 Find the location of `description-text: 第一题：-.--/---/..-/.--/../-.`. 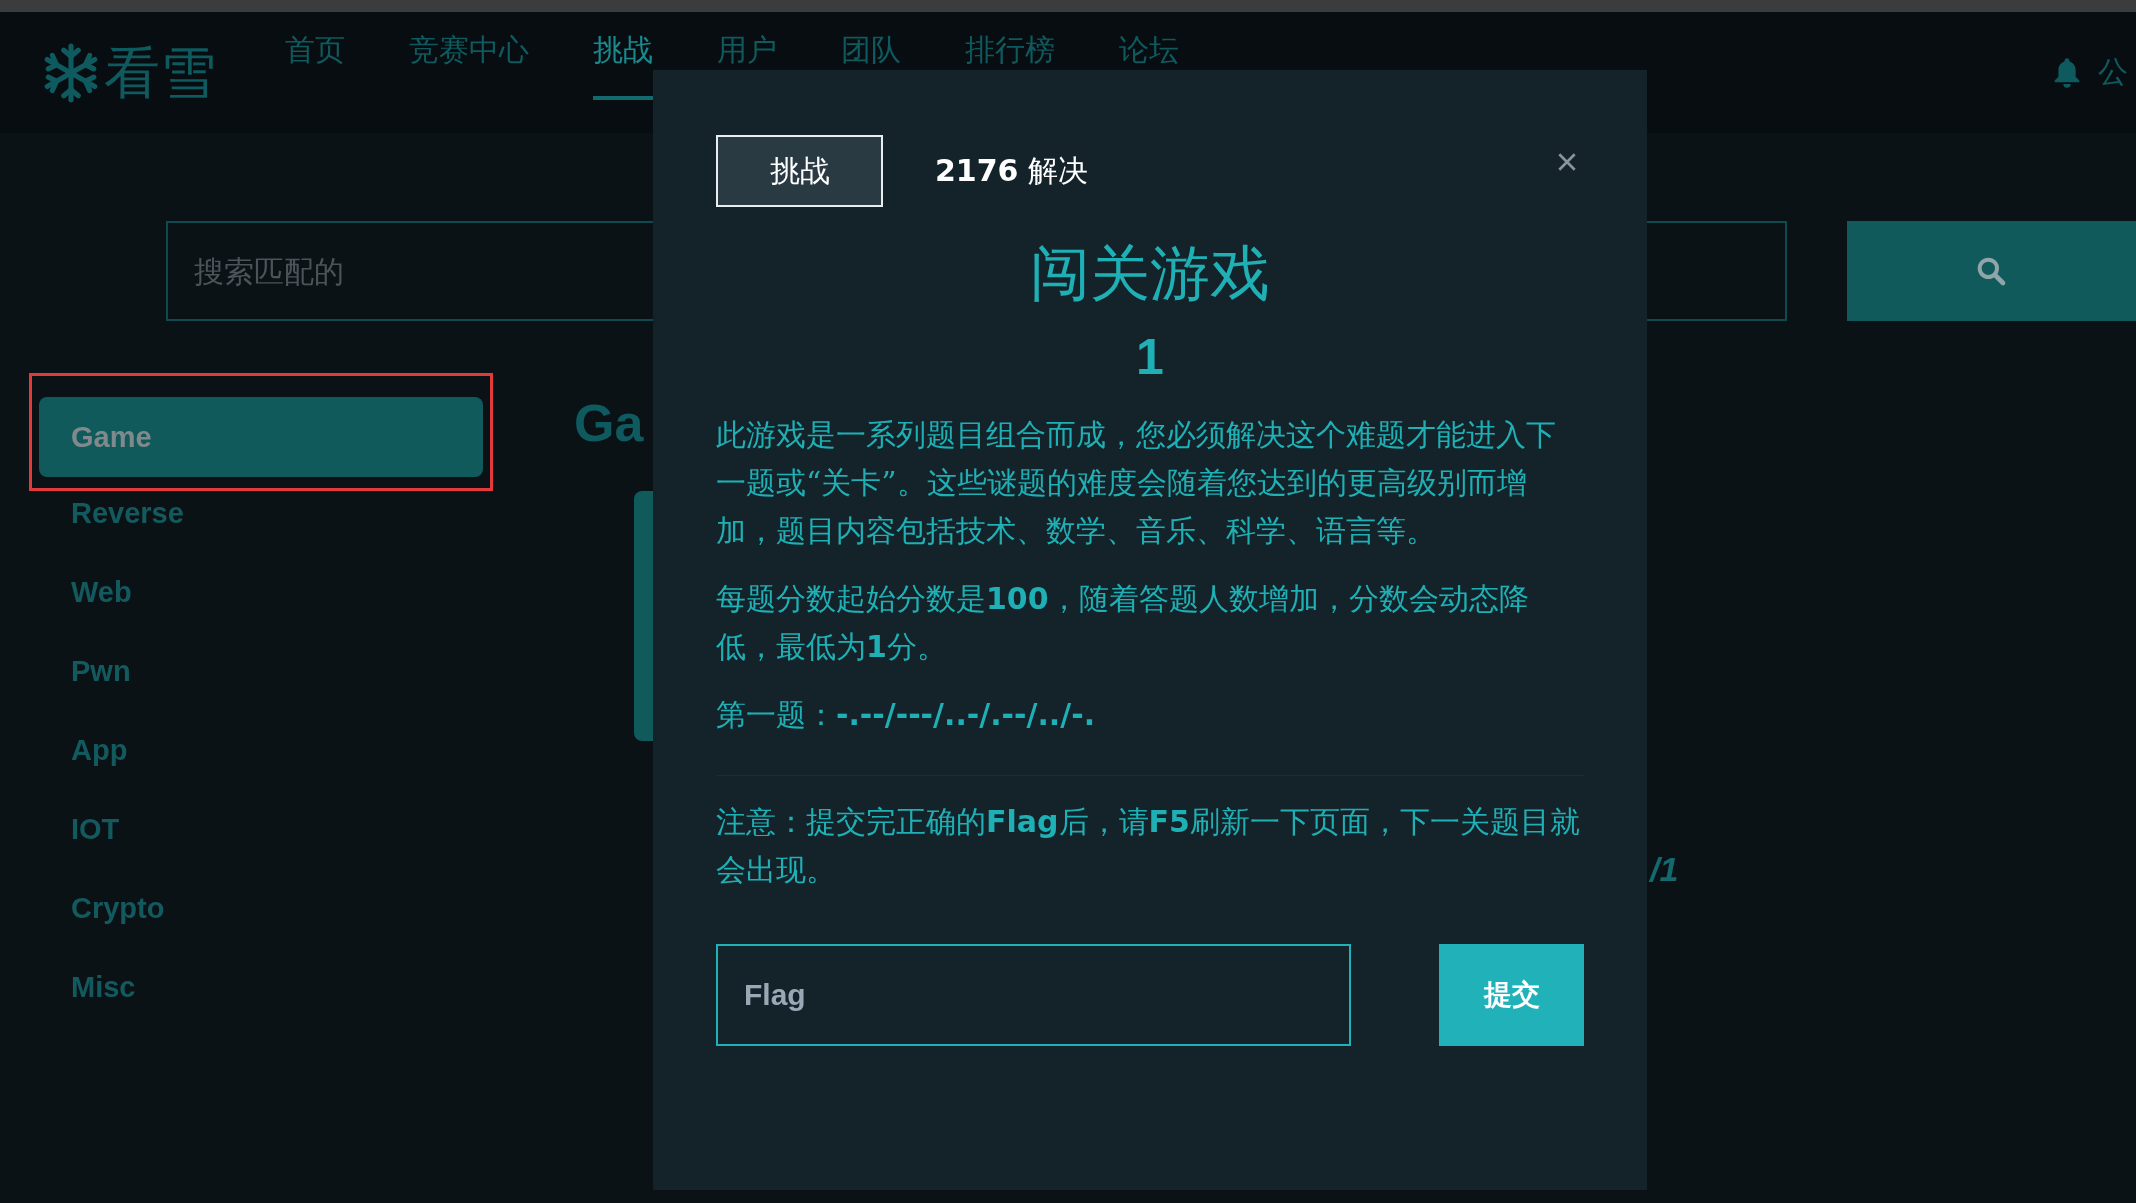

description-text: 第一题：-.--/---/..-/.--/../-. is located at coordinates (906, 715).